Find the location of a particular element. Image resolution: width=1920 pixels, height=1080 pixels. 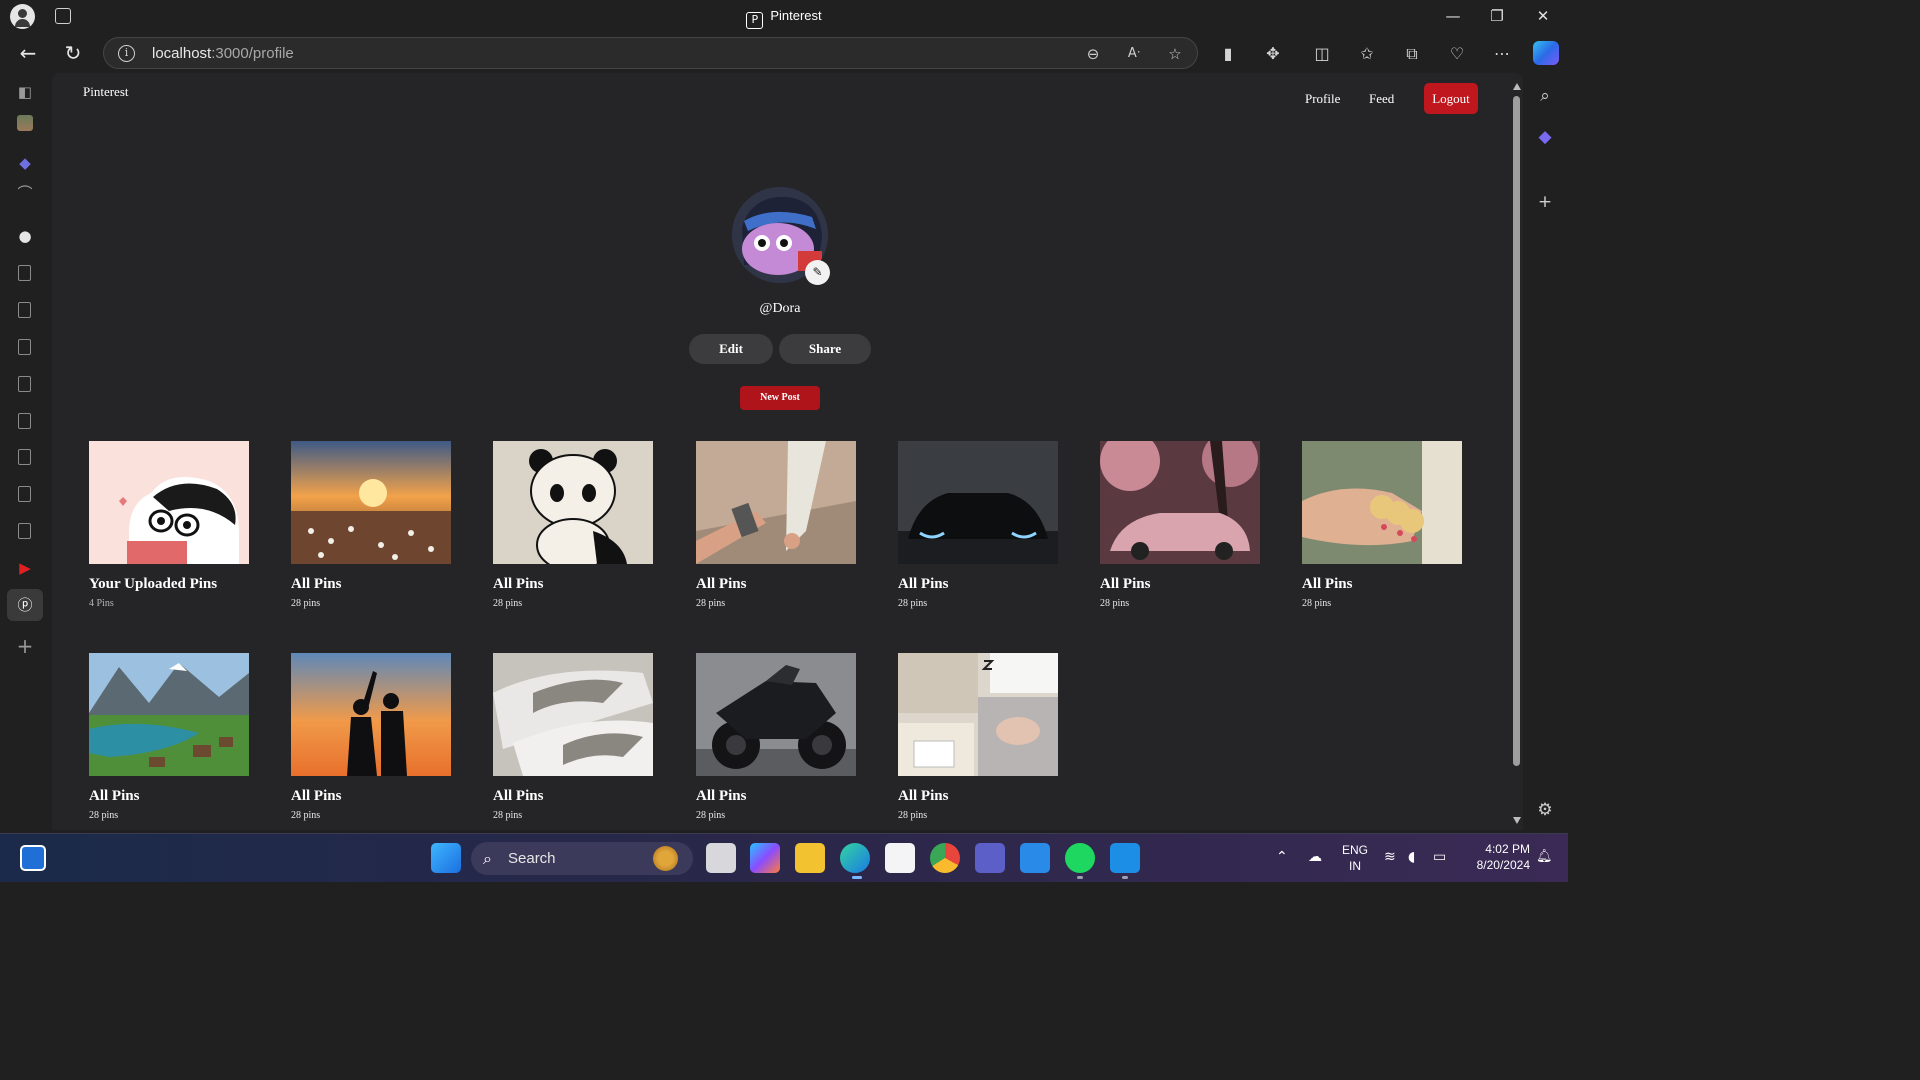

mail-icon is located at coordinates (1035, 858).